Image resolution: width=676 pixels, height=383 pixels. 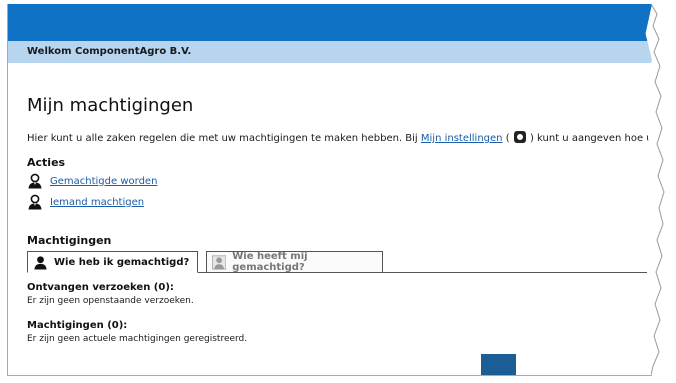 What do you see at coordinates (97, 202) in the screenshot?
I see `action-authorize-someone-link: Iemand machtigen` at bounding box center [97, 202].